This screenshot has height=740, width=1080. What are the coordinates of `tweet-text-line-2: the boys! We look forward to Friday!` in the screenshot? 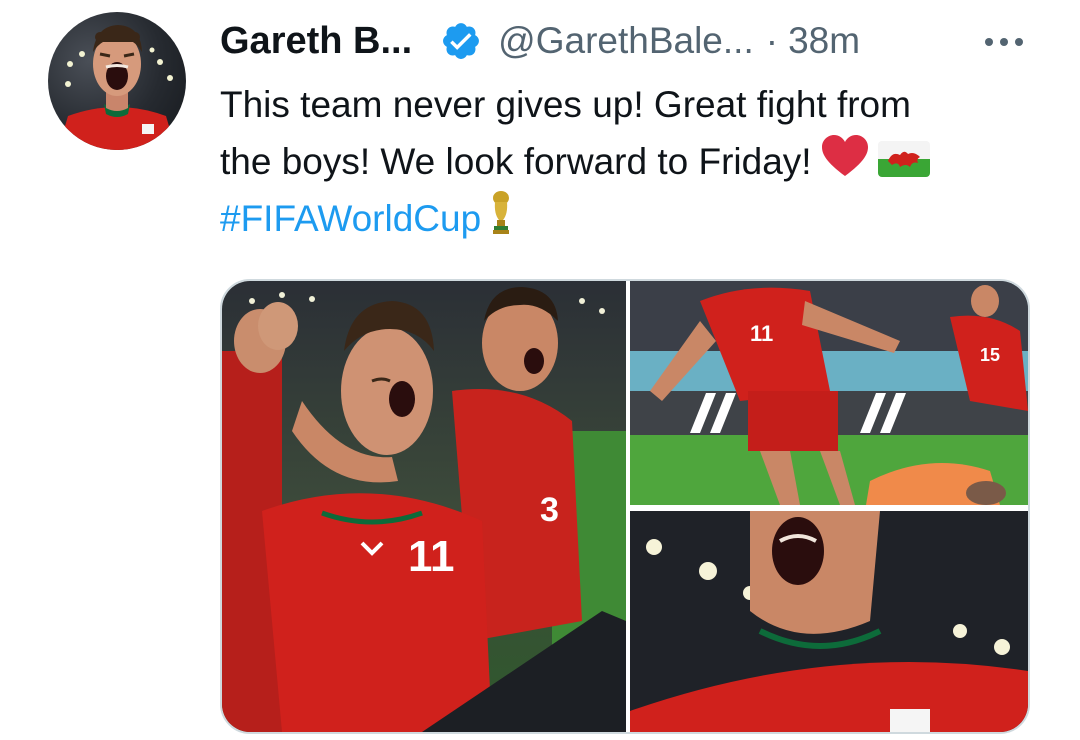 It's located at (630, 161).